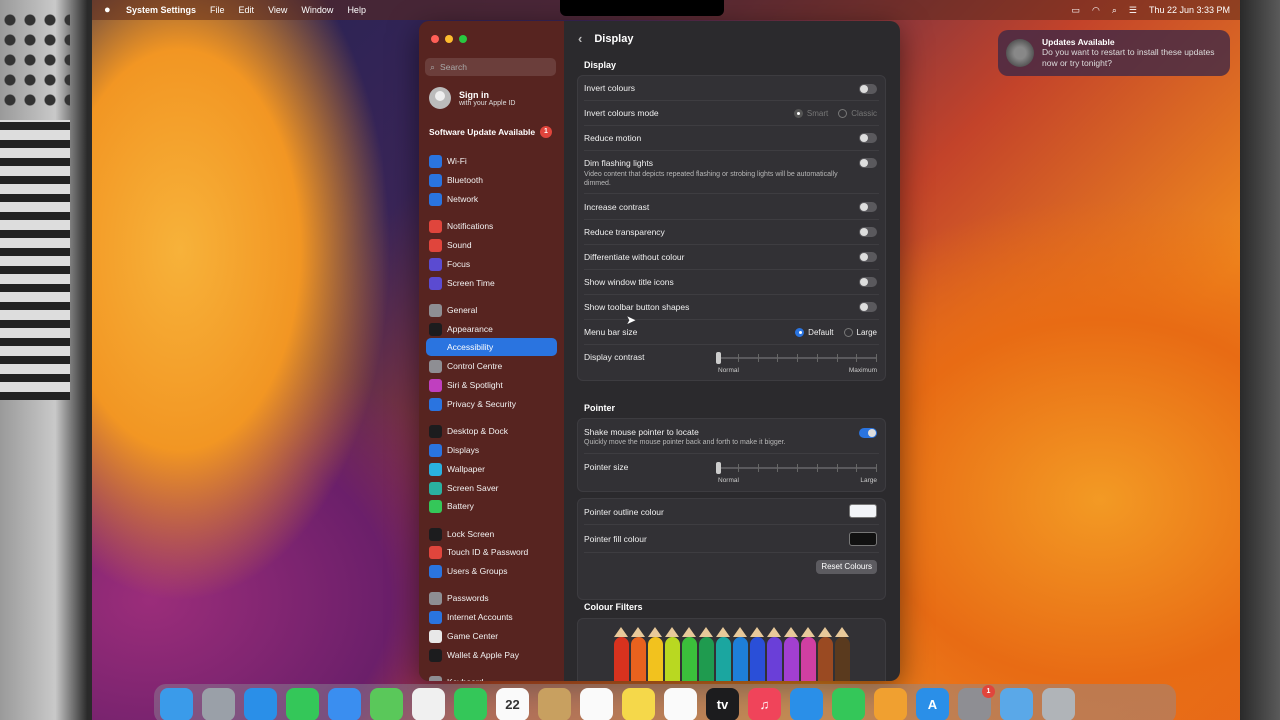 The height and width of the screenshot is (720, 1280). I want to click on dock-music-icon: ♫, so click(764, 704).